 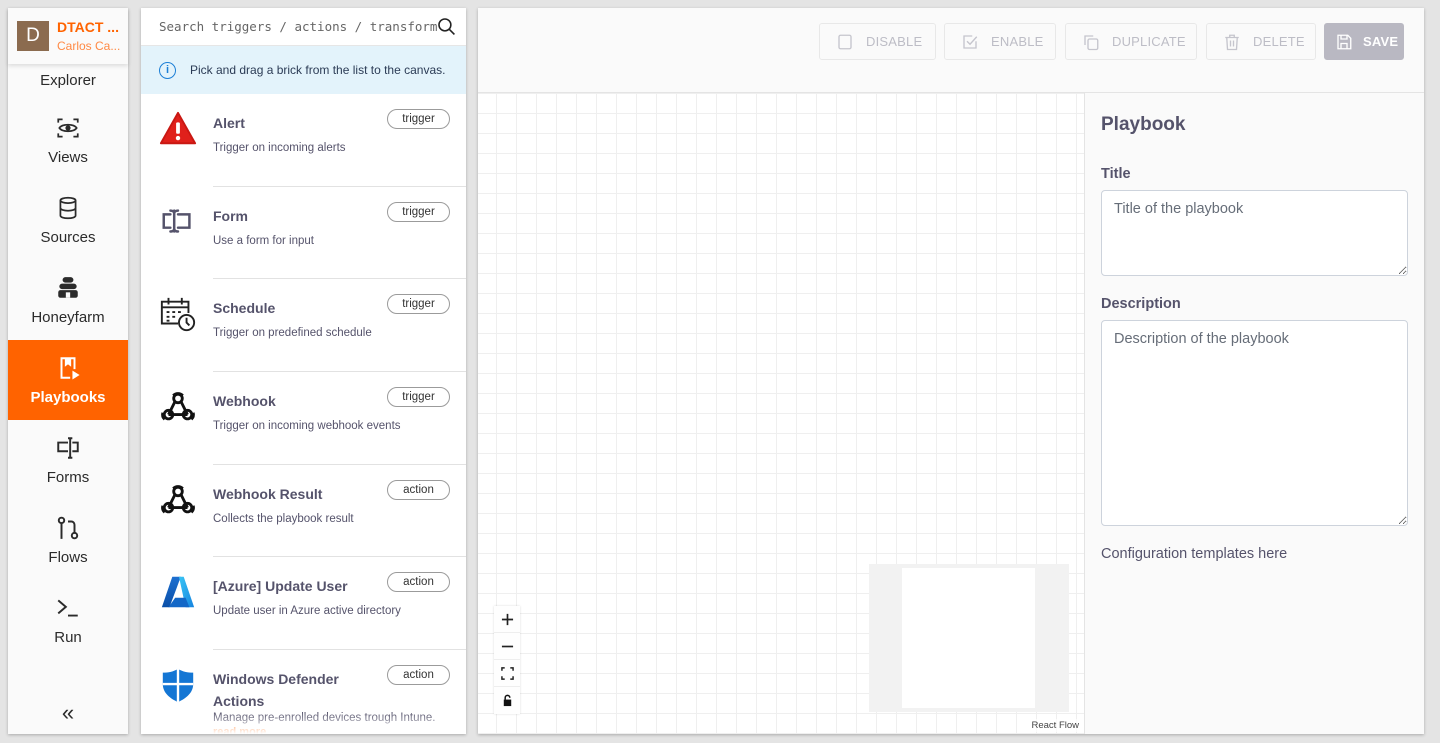 What do you see at coordinates (1141, 304) in the screenshot?
I see `description-label: Description` at bounding box center [1141, 304].